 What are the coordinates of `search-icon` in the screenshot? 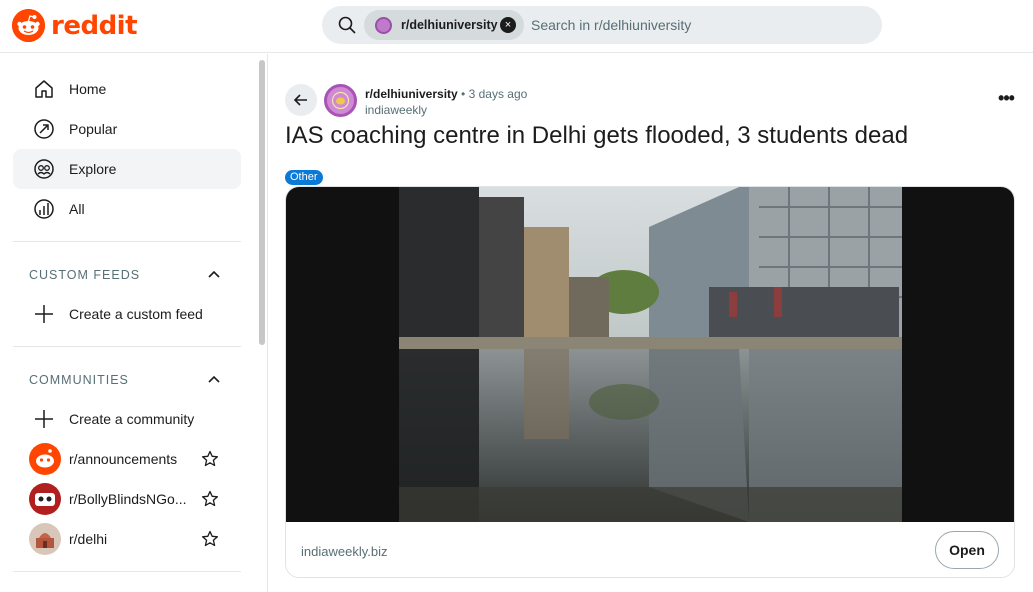 It's located at (347, 25).